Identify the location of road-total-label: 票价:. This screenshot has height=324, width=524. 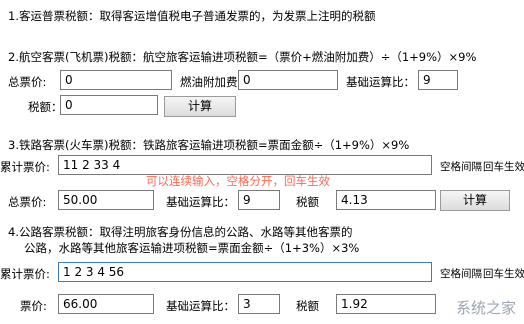
(33, 306).